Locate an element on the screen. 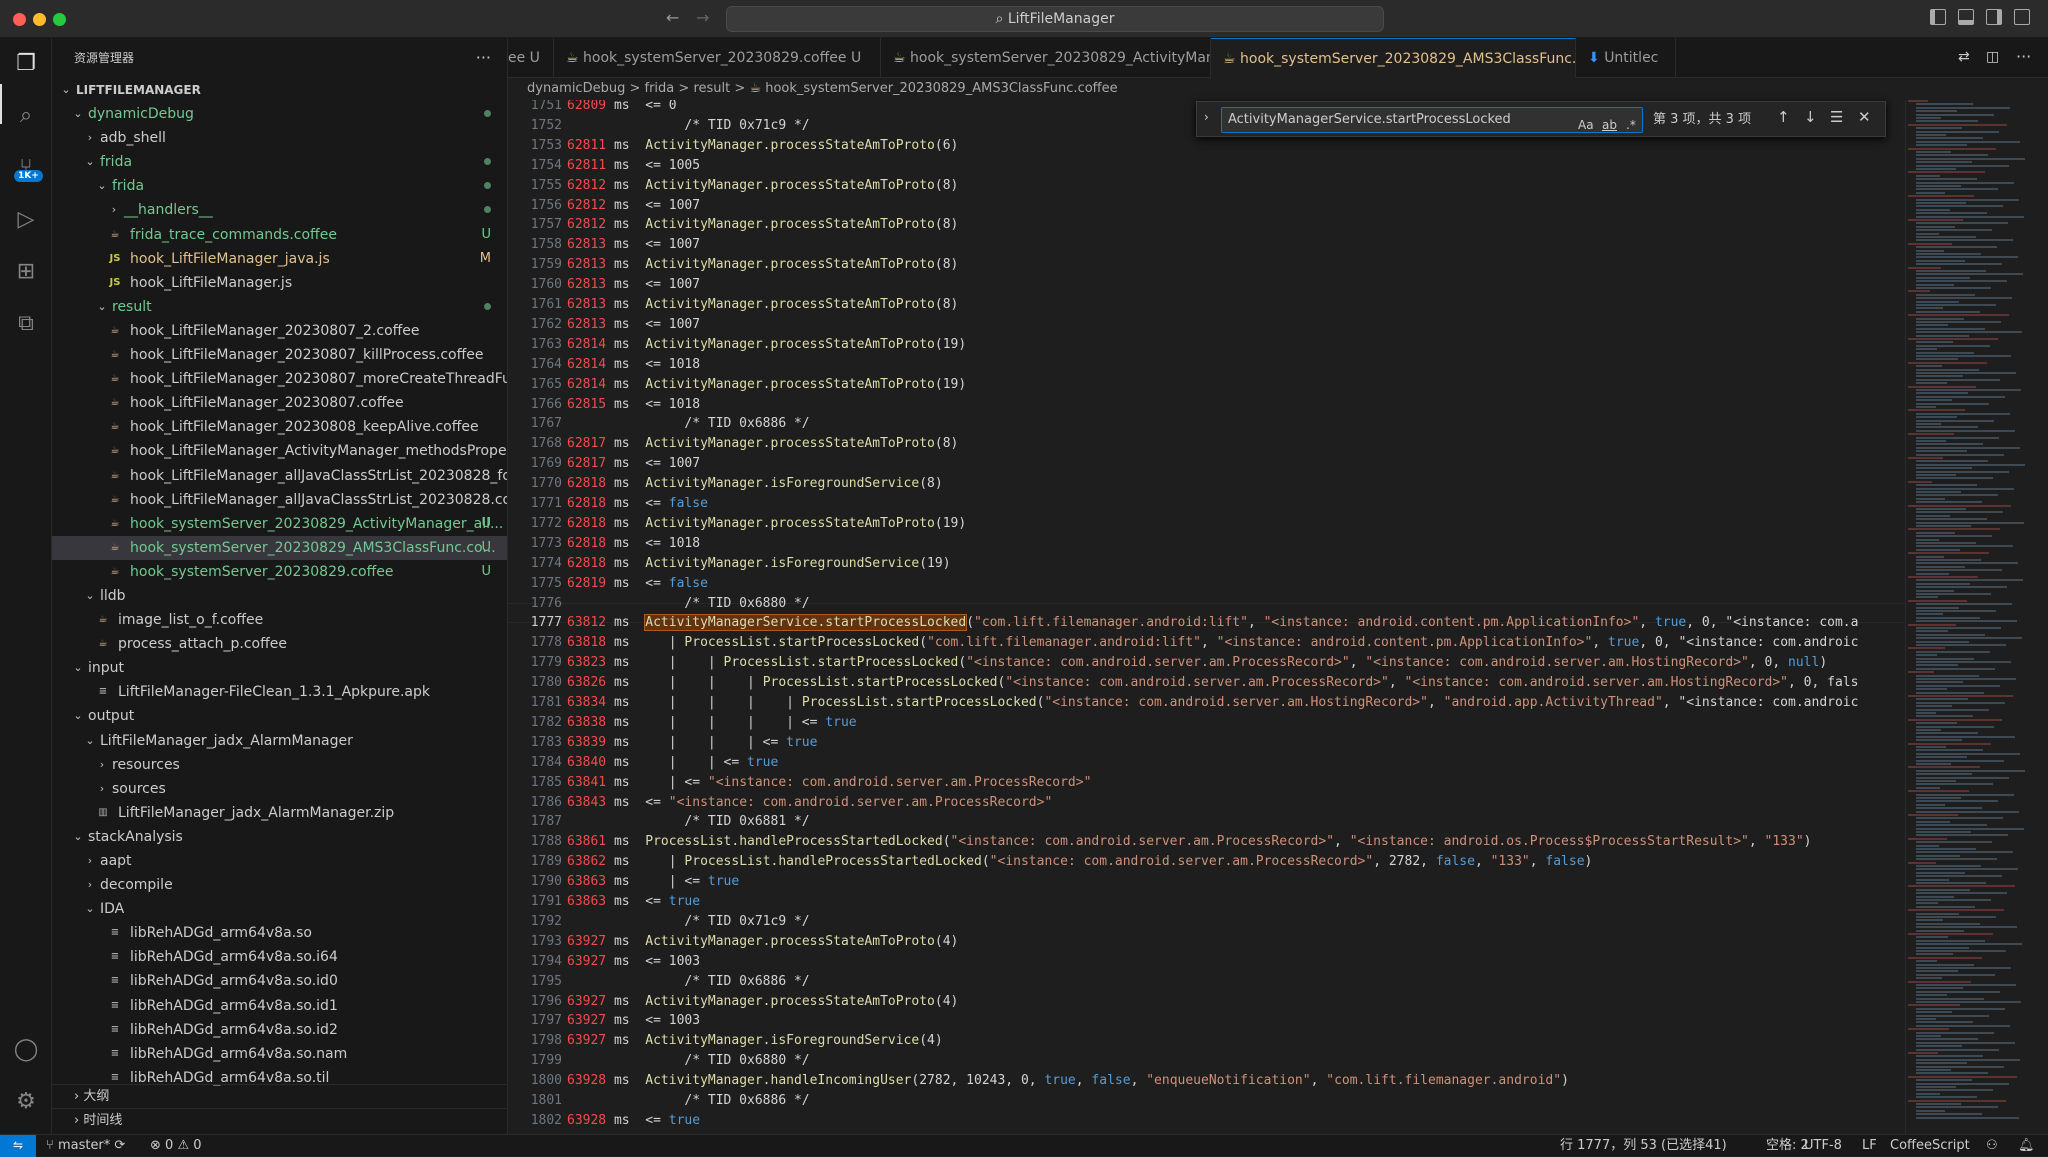 The height and width of the screenshot is (1157, 2048). run-debug-icon: ▷ is located at coordinates (26, 220).